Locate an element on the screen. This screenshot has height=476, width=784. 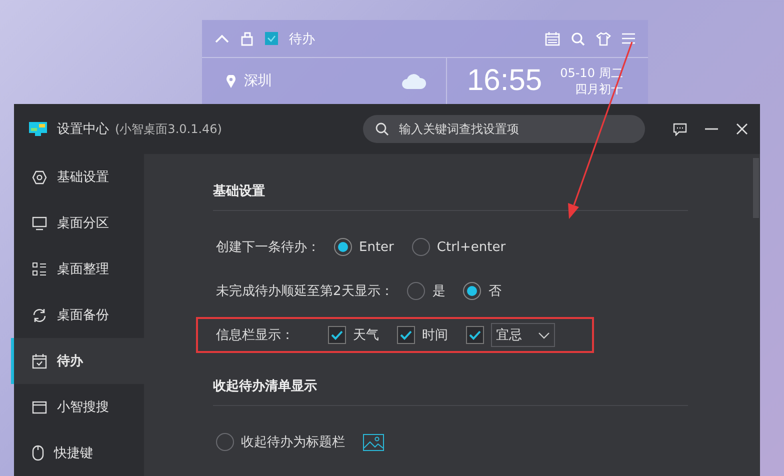
search-input: 输入关键词查找设置项 is located at coordinates (515, 129).